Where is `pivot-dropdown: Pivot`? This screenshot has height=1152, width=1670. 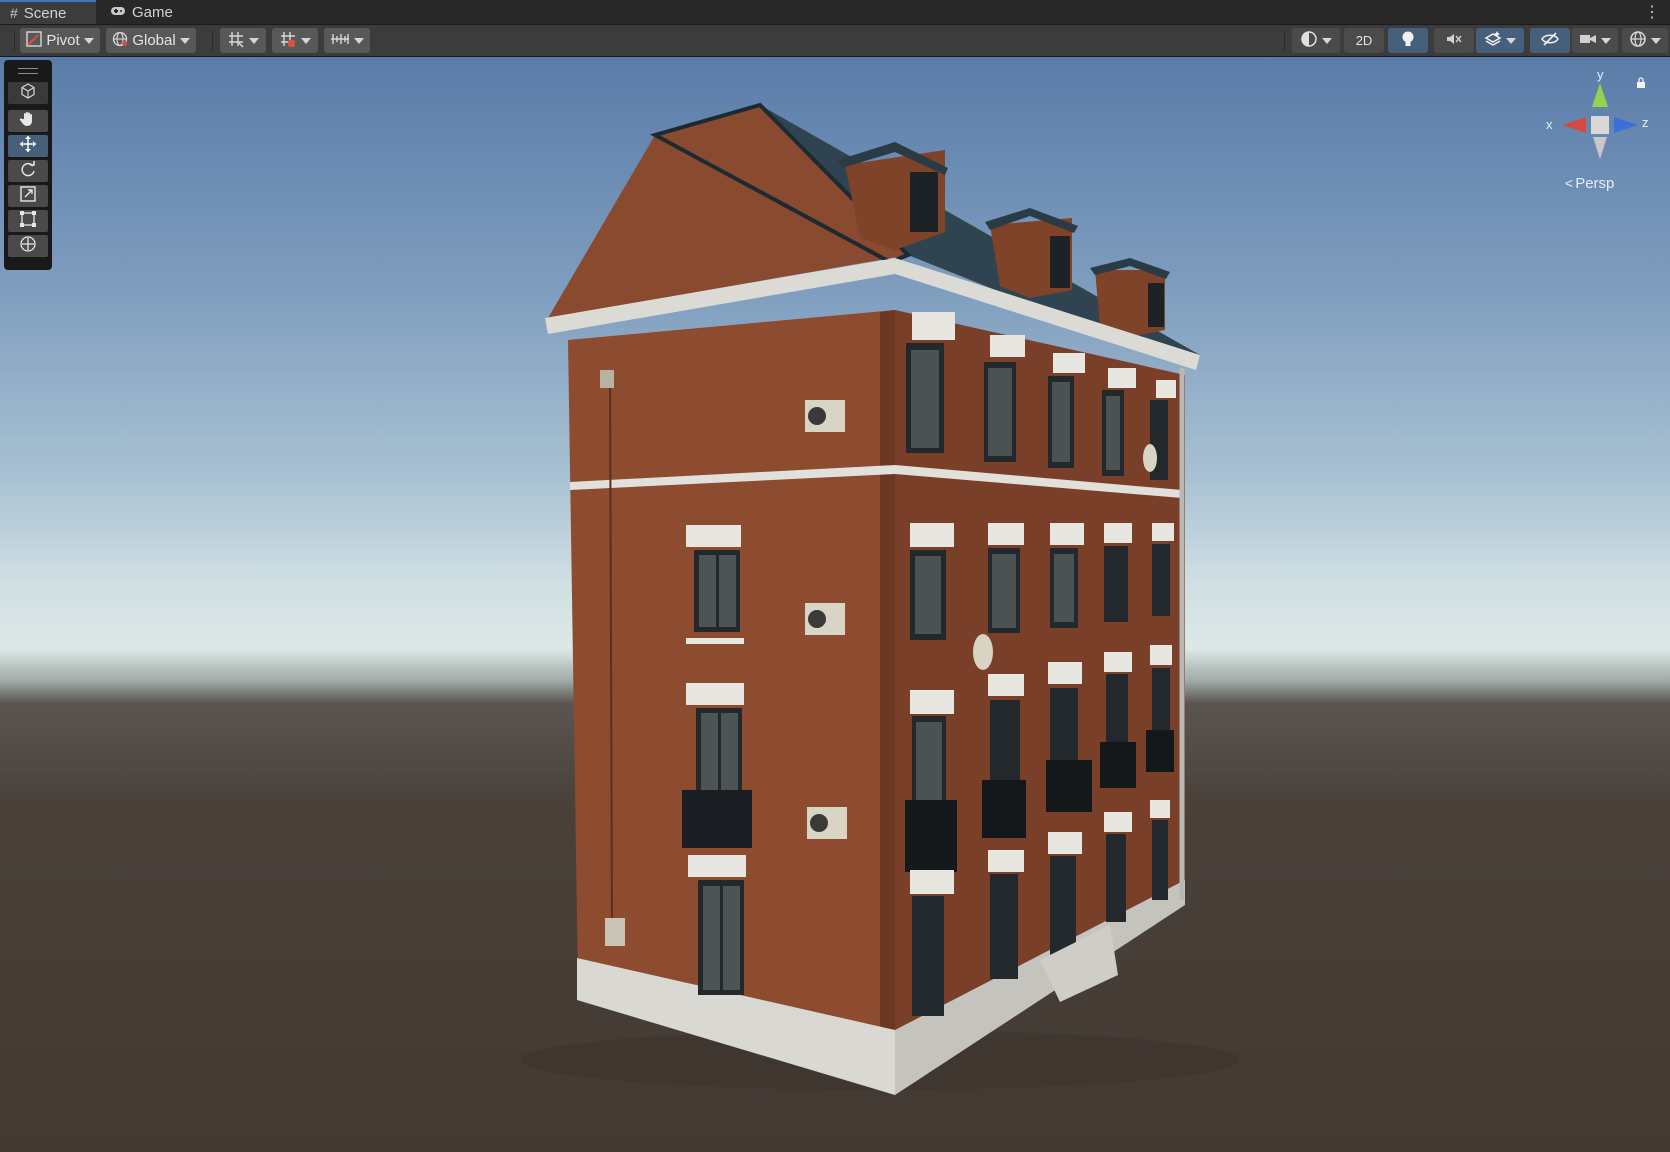
pivot-dropdown: Pivot is located at coordinates (60, 40).